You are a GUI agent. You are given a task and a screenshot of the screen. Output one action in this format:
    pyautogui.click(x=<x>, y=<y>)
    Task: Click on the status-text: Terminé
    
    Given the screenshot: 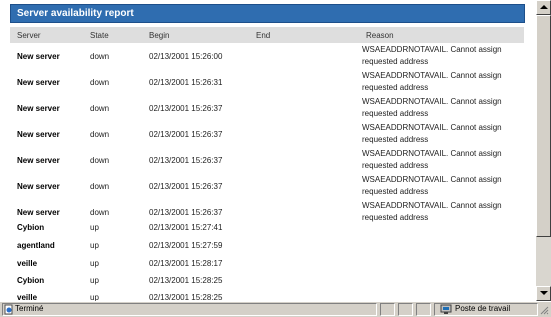 What is the action you would take?
    pyautogui.click(x=29, y=308)
    